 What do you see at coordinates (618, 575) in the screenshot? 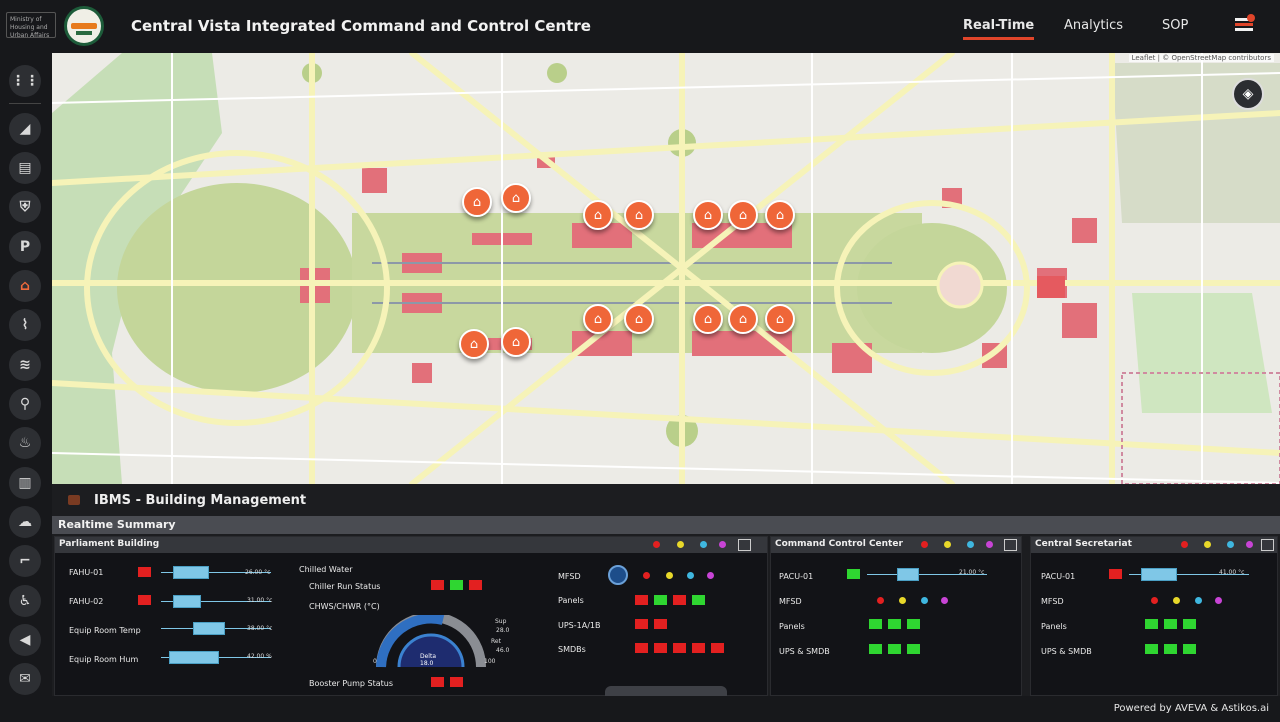
I see `fire-icon` at bounding box center [618, 575].